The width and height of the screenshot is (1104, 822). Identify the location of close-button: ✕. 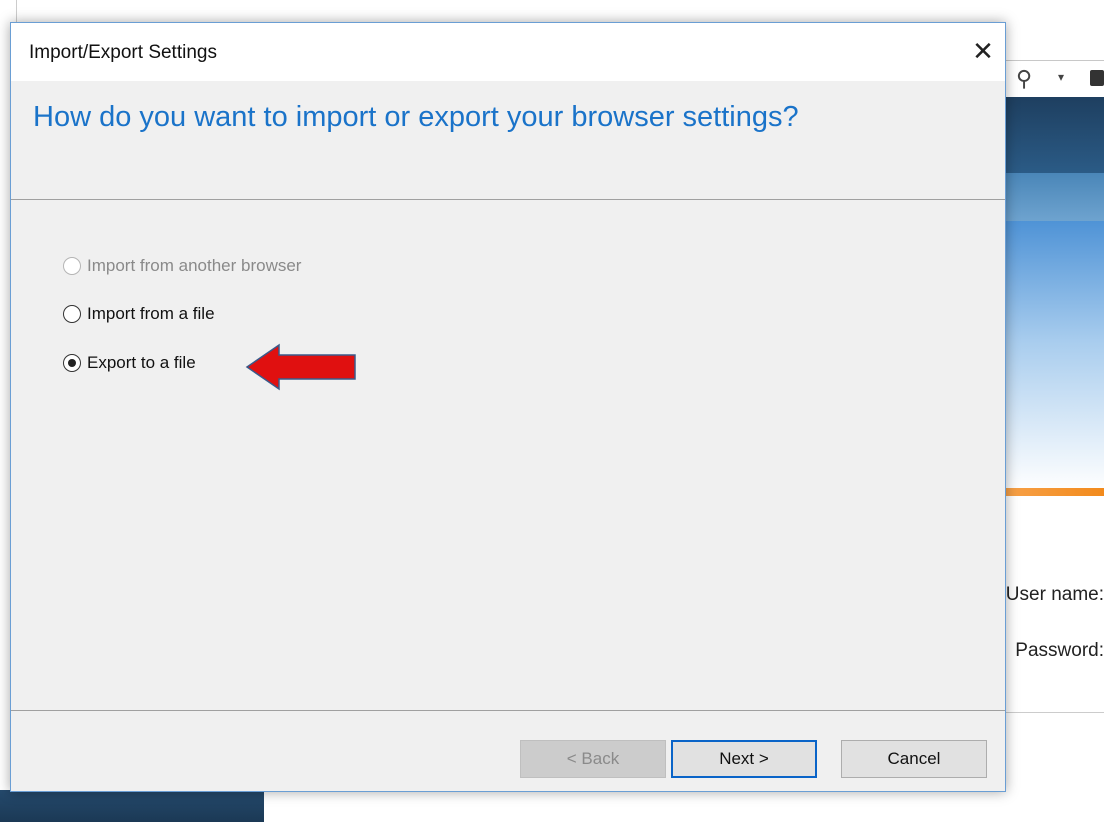
(983, 51).